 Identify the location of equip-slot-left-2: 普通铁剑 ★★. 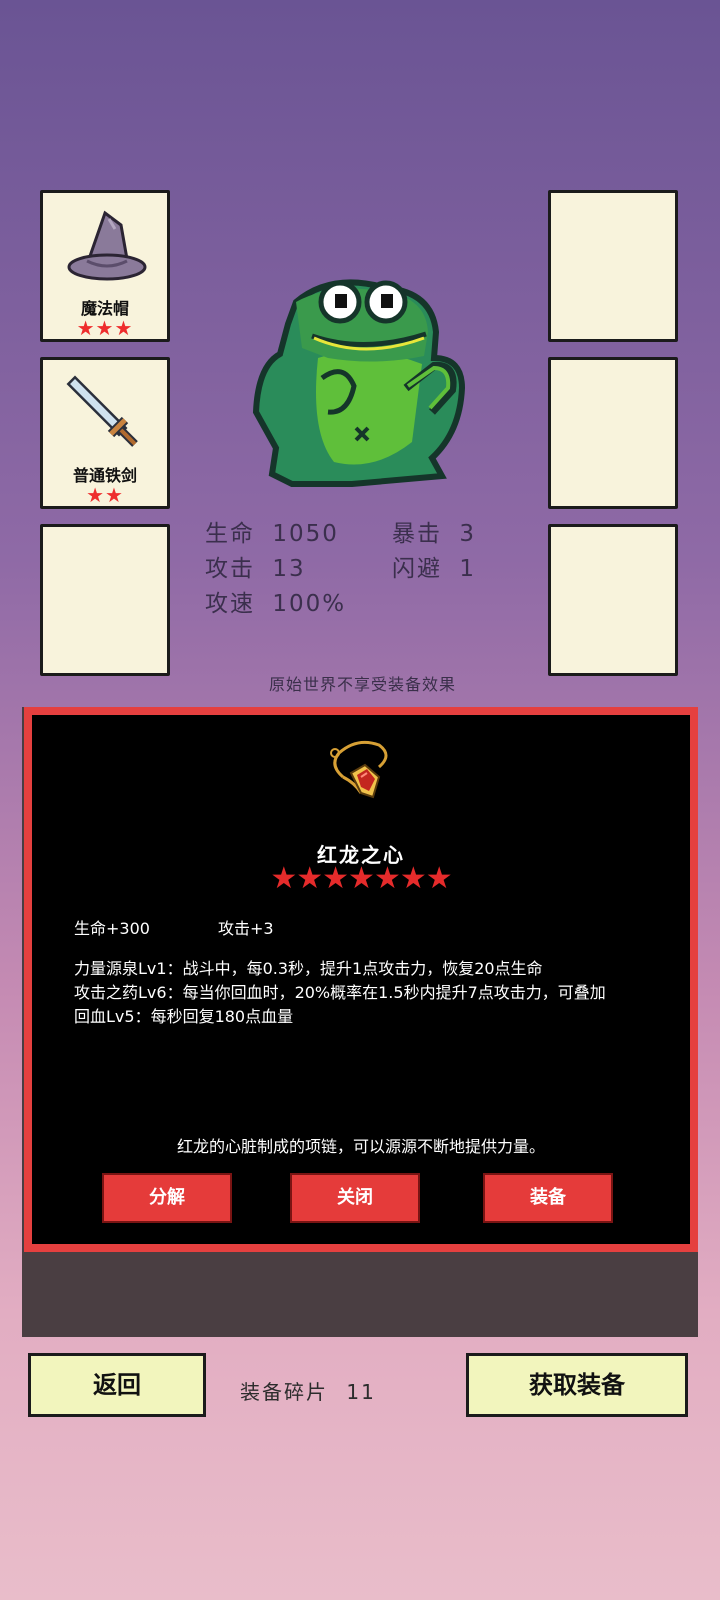
(105, 433).